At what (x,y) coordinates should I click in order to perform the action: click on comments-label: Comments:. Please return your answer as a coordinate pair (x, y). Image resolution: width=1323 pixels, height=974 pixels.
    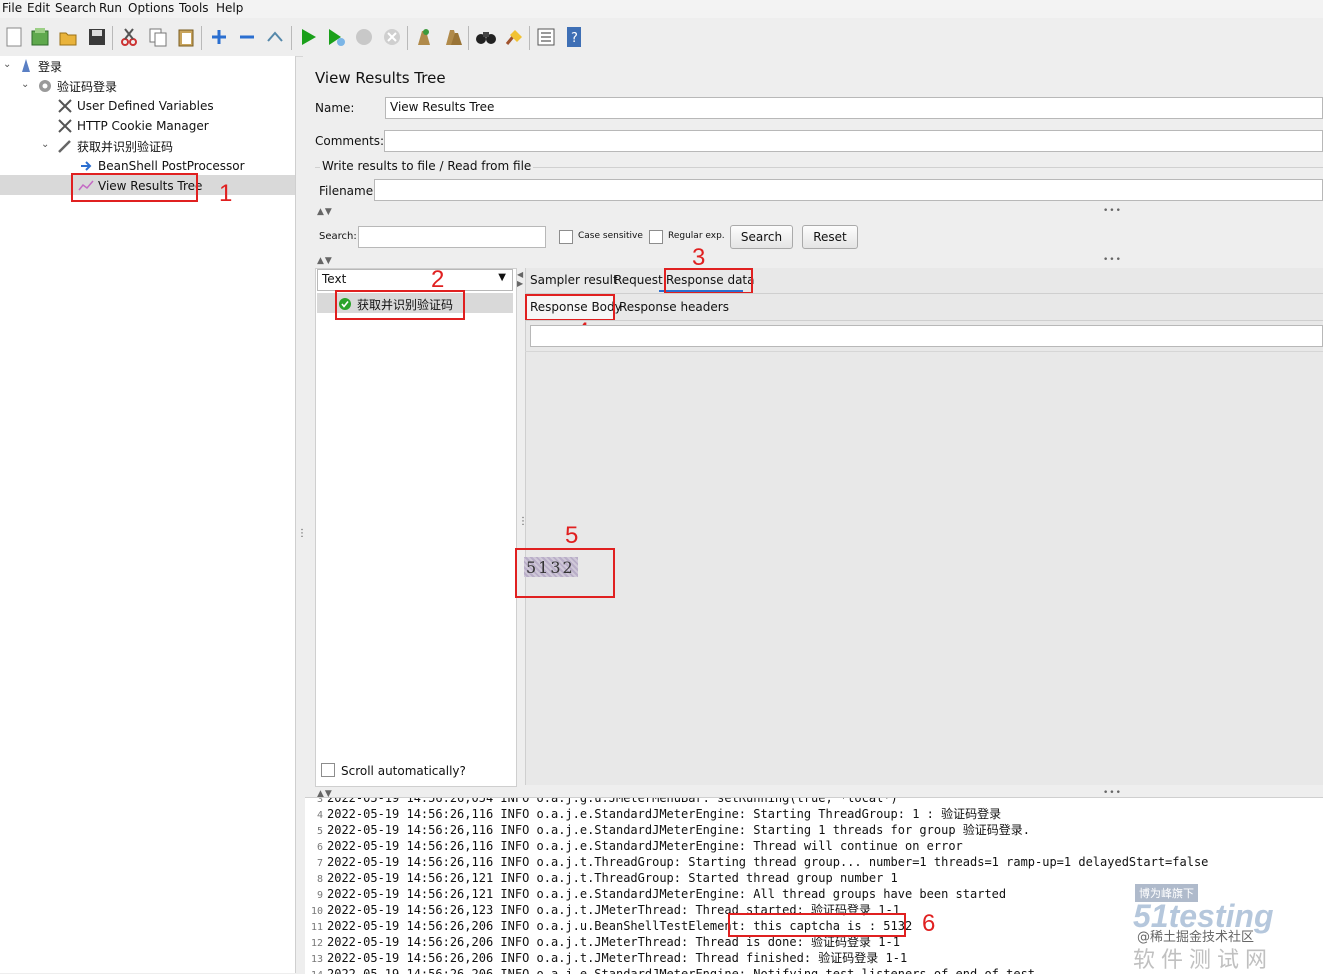
    Looking at the image, I should click on (350, 141).